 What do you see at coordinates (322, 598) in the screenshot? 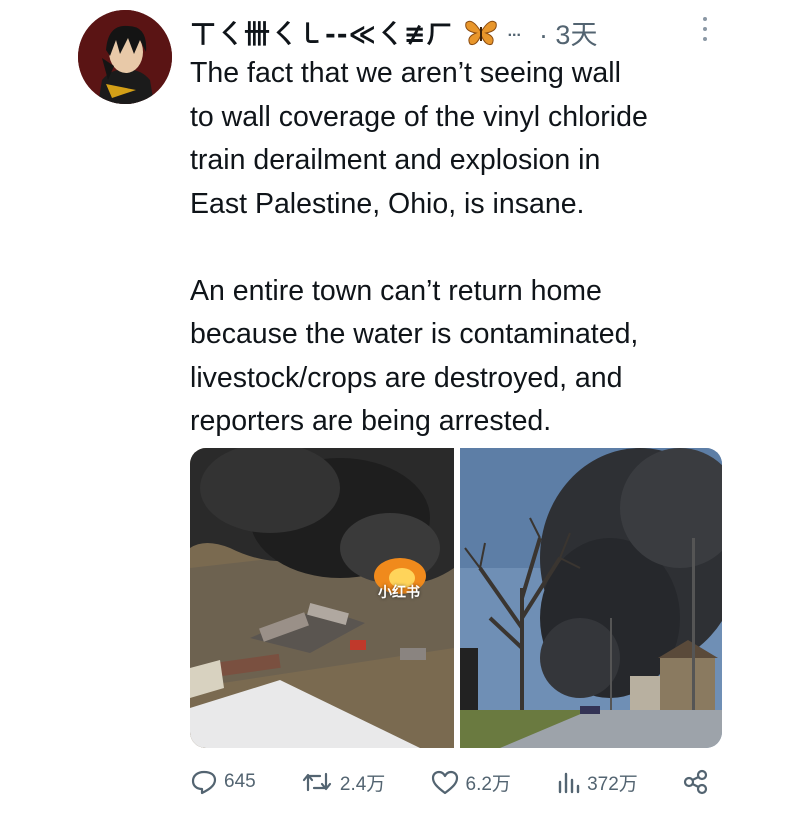
I see `media-photo-derailment: 小红书` at bounding box center [322, 598].